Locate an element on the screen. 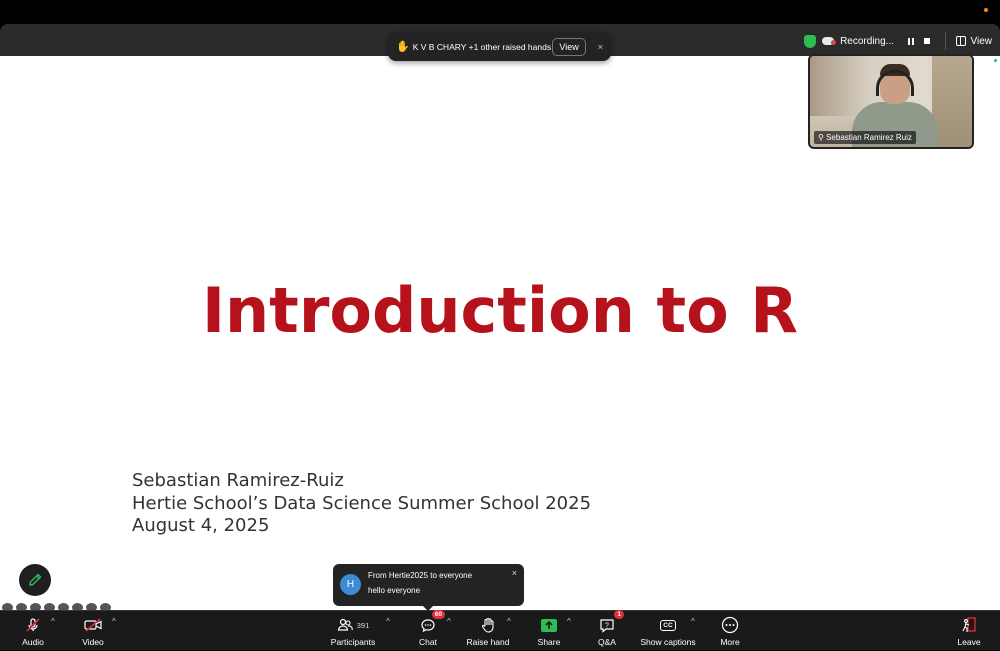 The image size is (1000, 651). share-screen-icon is located at coordinates (549, 625).